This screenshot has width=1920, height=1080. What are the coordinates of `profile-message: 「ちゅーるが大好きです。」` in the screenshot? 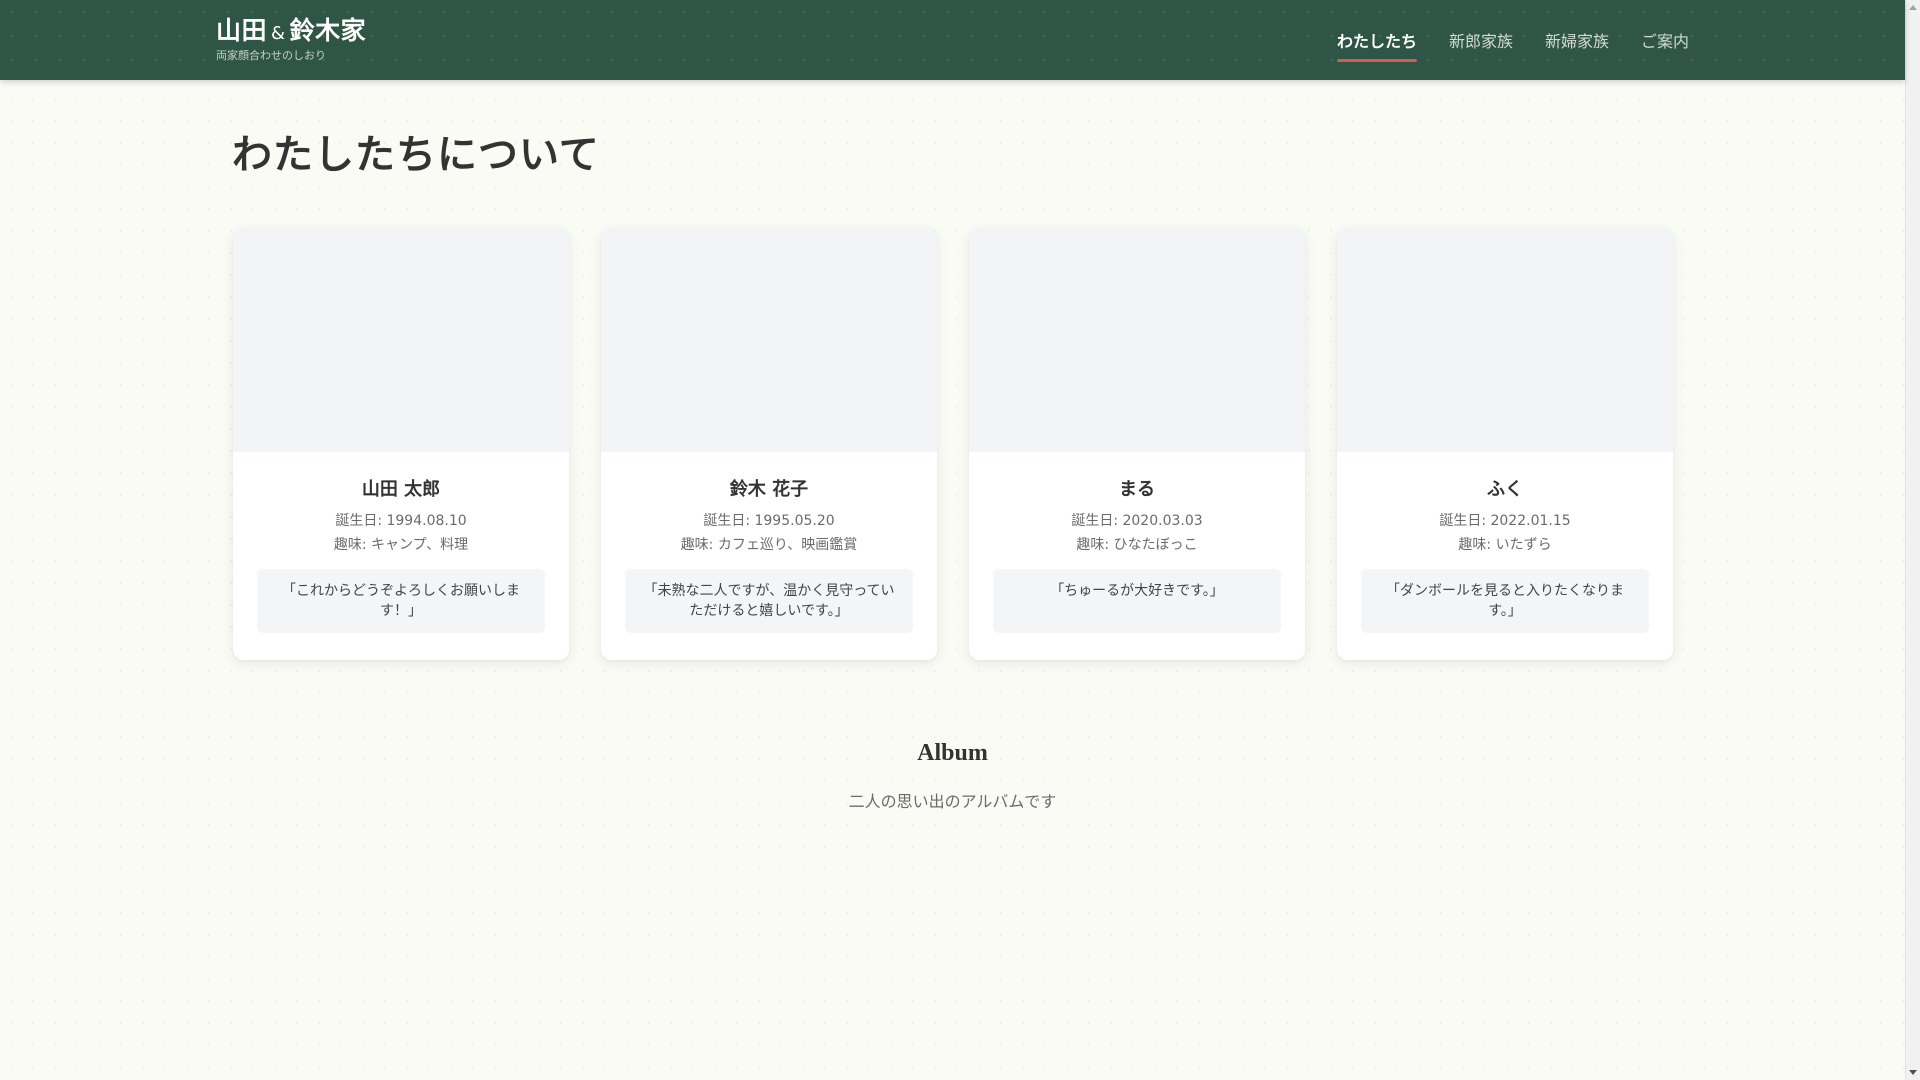 It's located at (1137, 601).